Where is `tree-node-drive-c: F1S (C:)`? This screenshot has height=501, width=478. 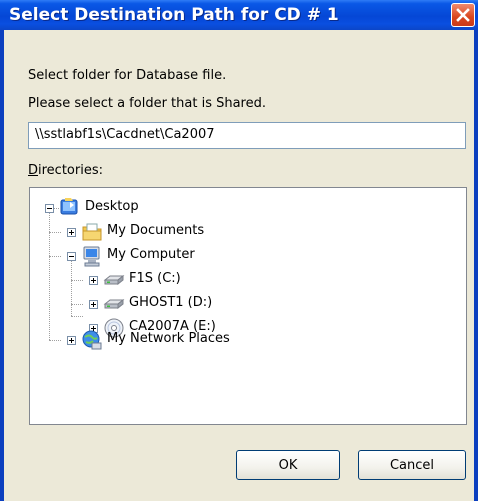
tree-node-drive-c: F1S (C:) is located at coordinates (155, 278).